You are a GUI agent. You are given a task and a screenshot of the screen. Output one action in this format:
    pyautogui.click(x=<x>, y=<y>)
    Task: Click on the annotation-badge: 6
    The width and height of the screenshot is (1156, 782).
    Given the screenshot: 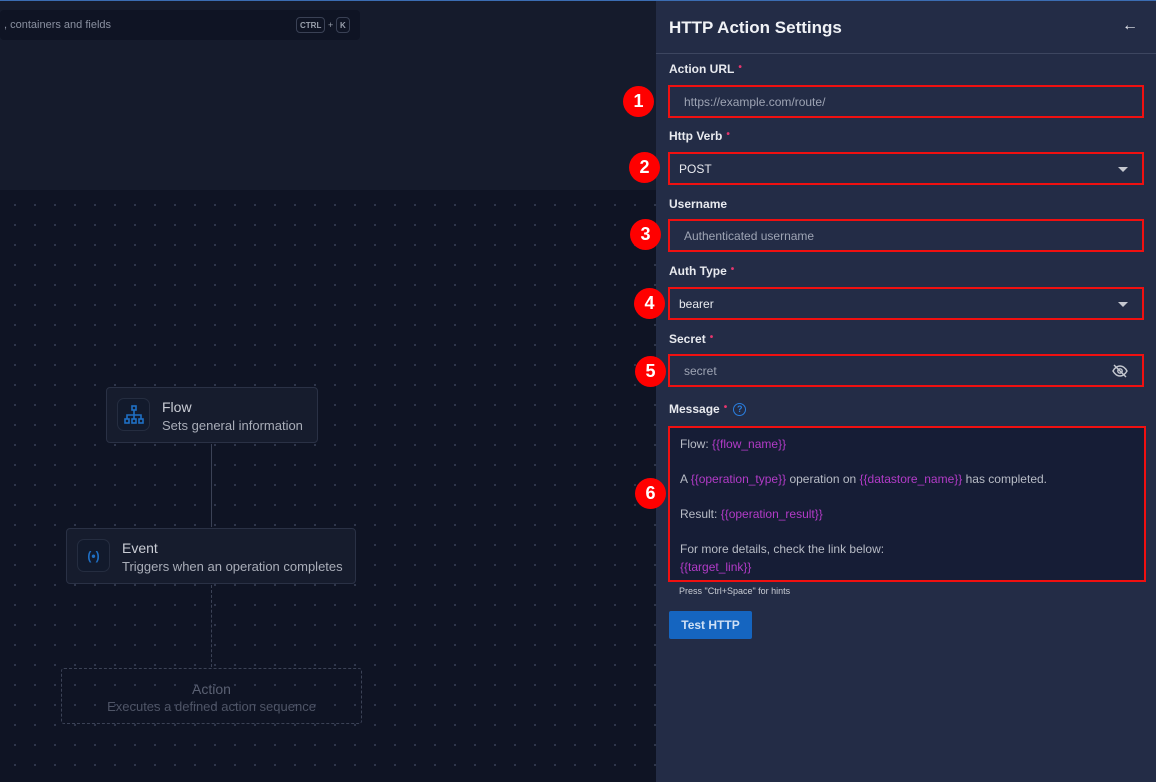 What is the action you would take?
    pyautogui.click(x=650, y=493)
    